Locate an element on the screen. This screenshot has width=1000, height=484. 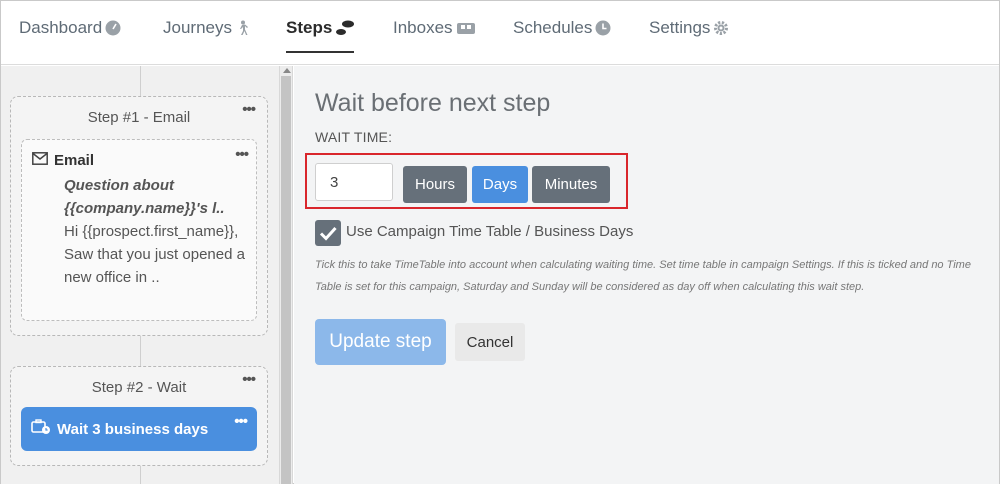
checkmark-icon is located at coordinates (328, 233).